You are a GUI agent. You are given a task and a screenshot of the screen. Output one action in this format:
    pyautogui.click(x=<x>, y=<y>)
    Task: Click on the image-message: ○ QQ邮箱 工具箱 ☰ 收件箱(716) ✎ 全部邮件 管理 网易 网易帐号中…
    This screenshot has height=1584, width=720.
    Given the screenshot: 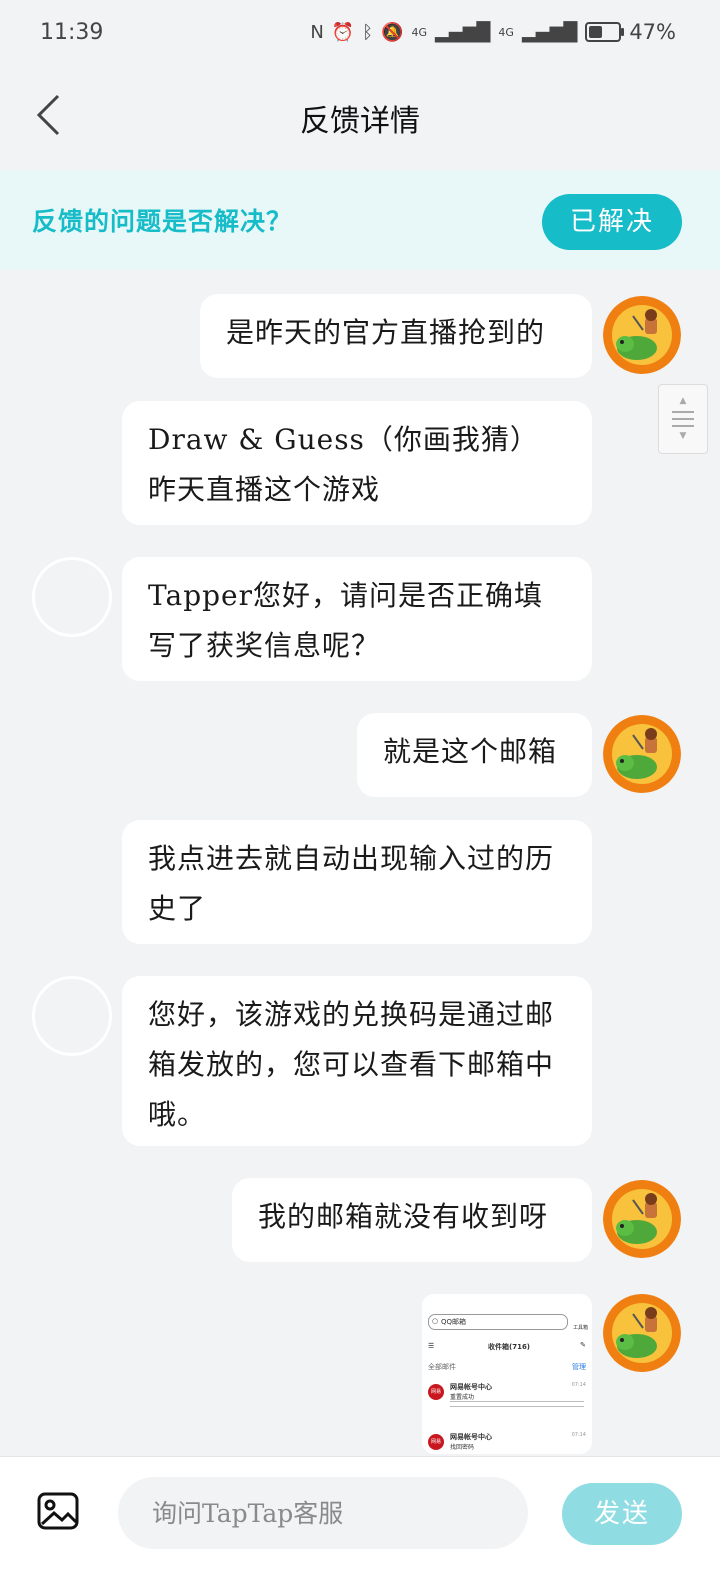 What is the action you would take?
    pyautogui.click(x=507, y=1374)
    